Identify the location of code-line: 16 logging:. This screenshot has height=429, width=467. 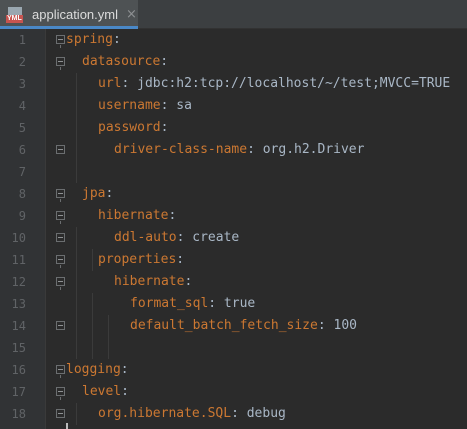
(233, 370).